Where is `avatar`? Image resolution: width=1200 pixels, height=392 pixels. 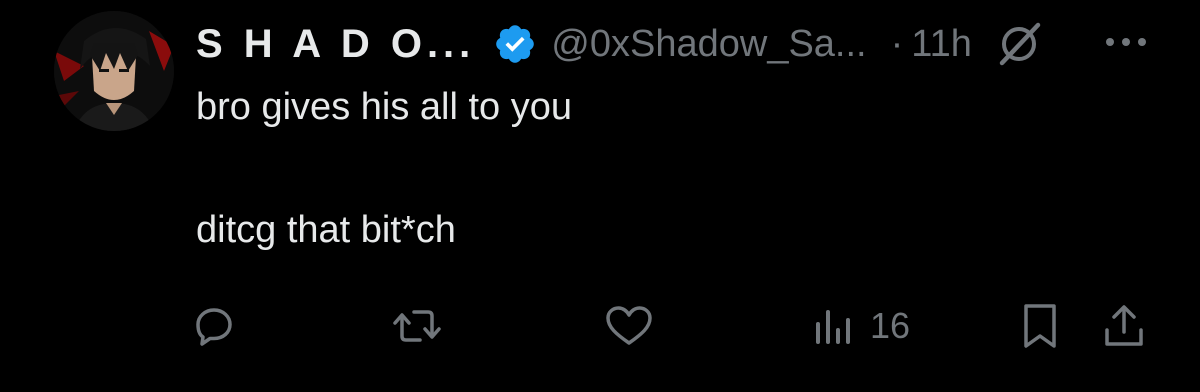 avatar is located at coordinates (114, 71).